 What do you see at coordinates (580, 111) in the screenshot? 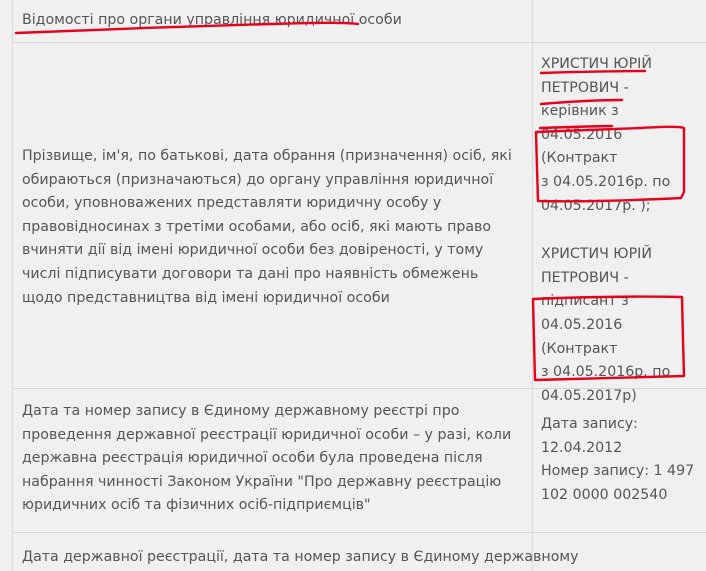
I see `value-line: керівник з` at bounding box center [580, 111].